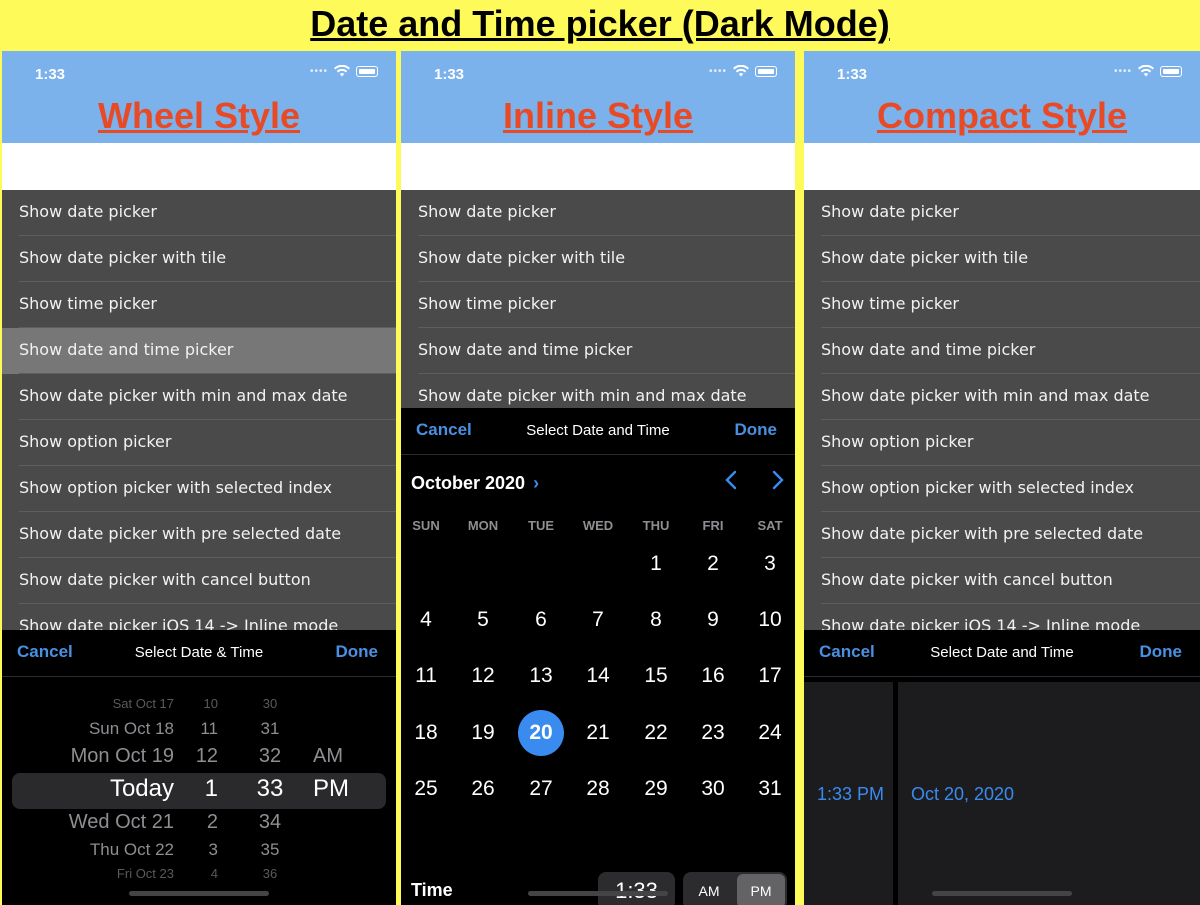 The image size is (1200, 905). I want to click on calendar-day: 15, so click(656, 676).